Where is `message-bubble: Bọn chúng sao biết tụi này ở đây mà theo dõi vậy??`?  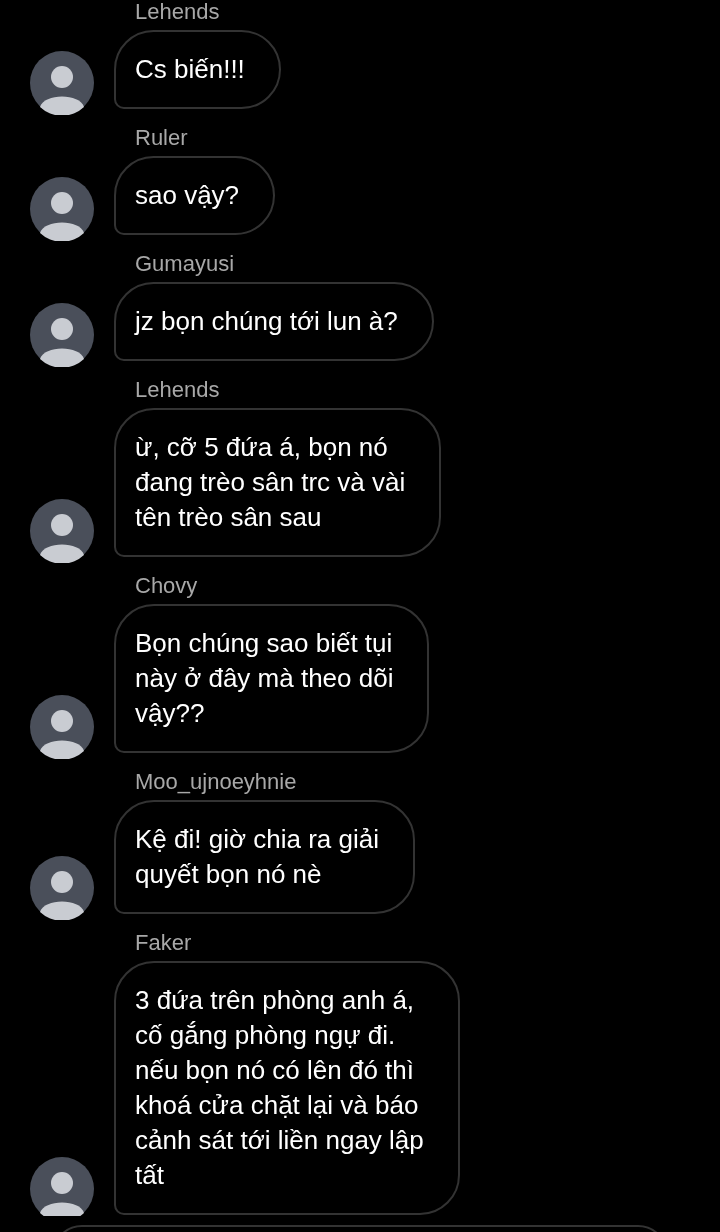 message-bubble: Bọn chúng sao biết tụi này ở đây mà theo dõi vậy?? is located at coordinates (272, 678).